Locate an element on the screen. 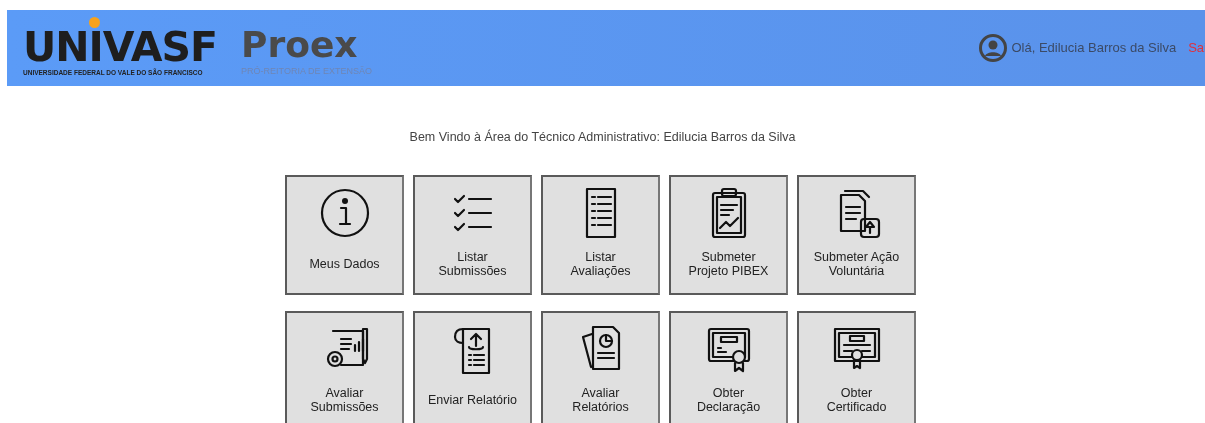 The width and height of the screenshot is (1205, 423). logo-subtitle: PRÓ-REITORIA DE EXTENSÃO is located at coordinates (306, 72).